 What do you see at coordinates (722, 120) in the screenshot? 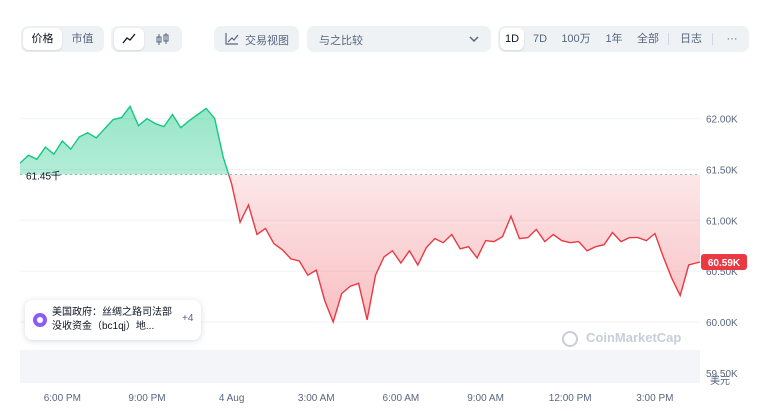
I see `y-tick-label: 62.00K` at bounding box center [722, 120].